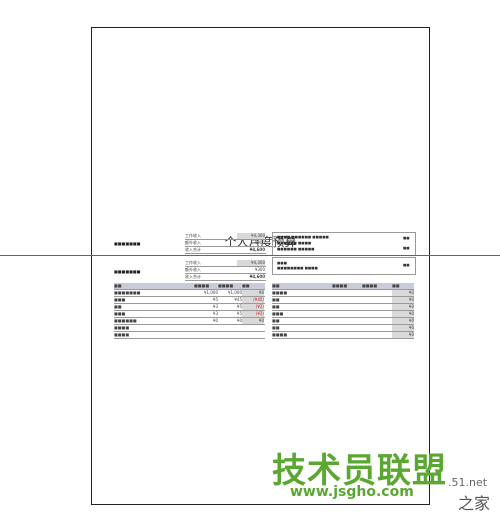  Describe the element at coordinates (127, 271) in the screenshot. I see `income-label-2: ■■■■■■■` at that location.